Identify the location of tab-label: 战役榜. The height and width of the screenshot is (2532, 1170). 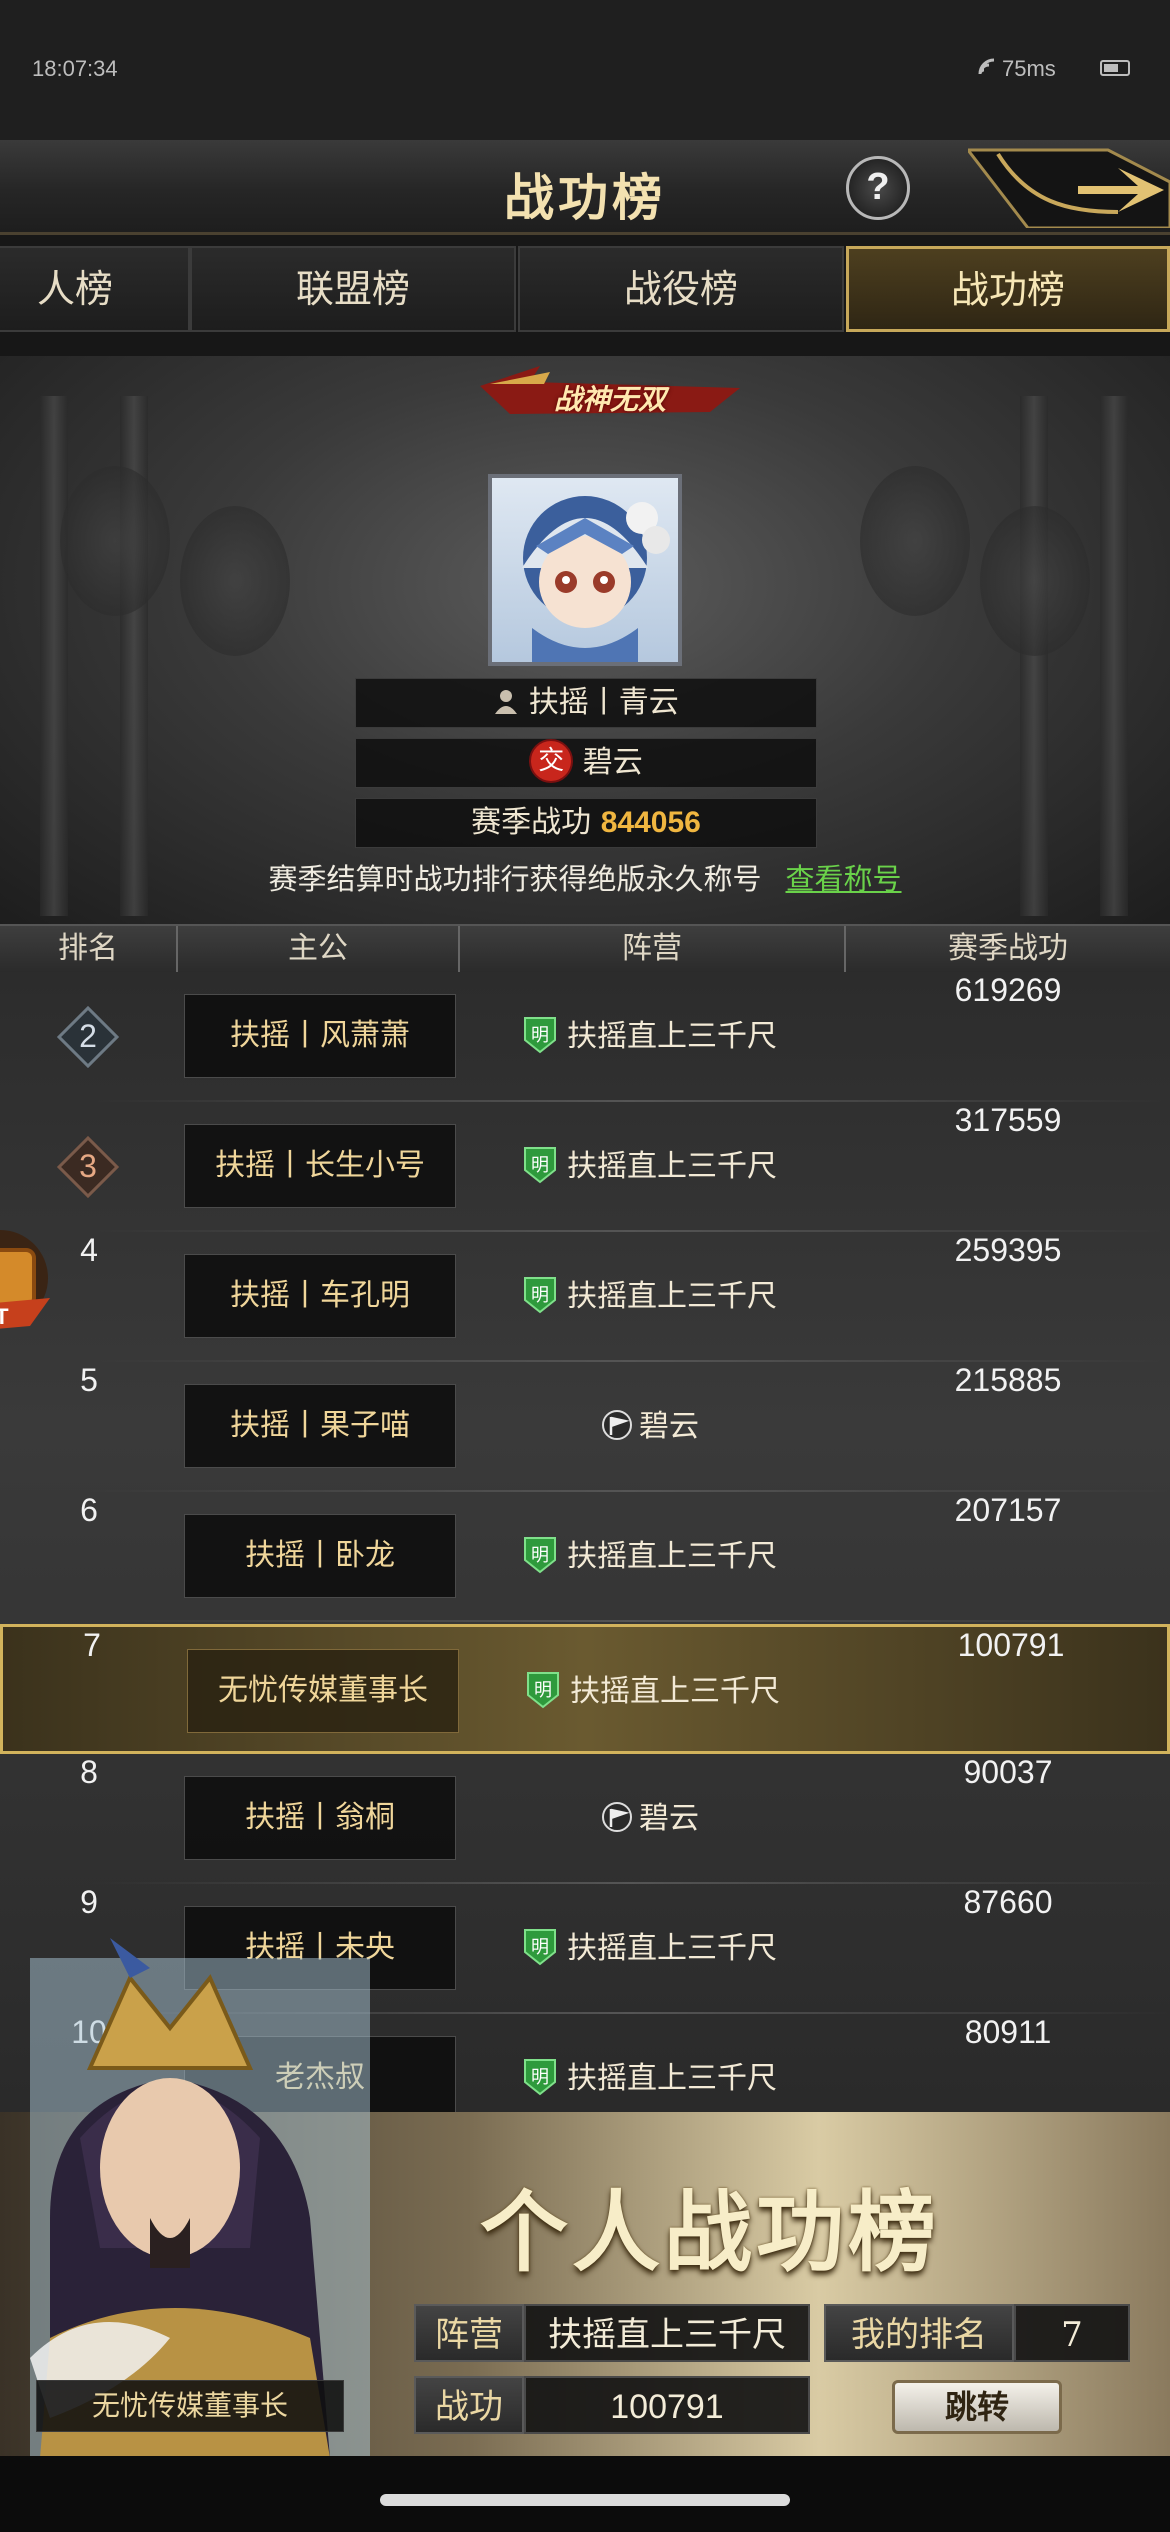
(680, 289).